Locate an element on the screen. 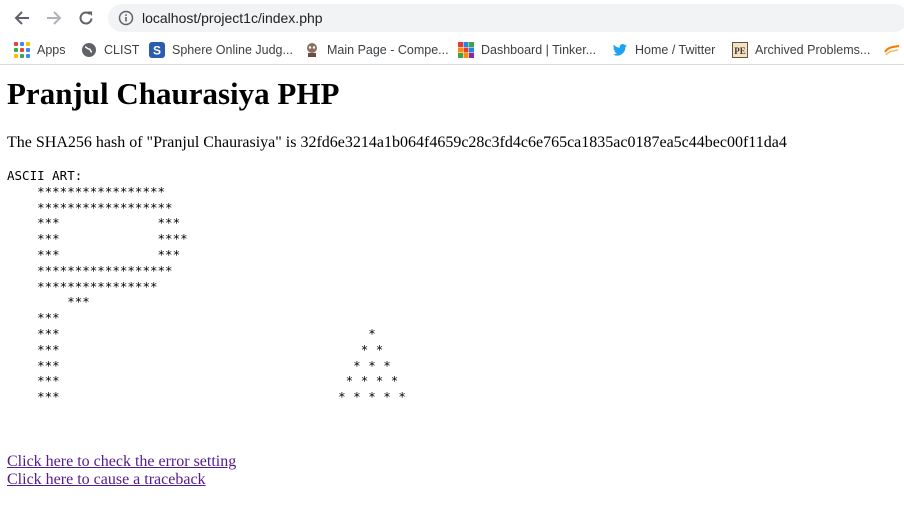 The height and width of the screenshot is (508, 904). twitter-bird-icon is located at coordinates (620, 50).